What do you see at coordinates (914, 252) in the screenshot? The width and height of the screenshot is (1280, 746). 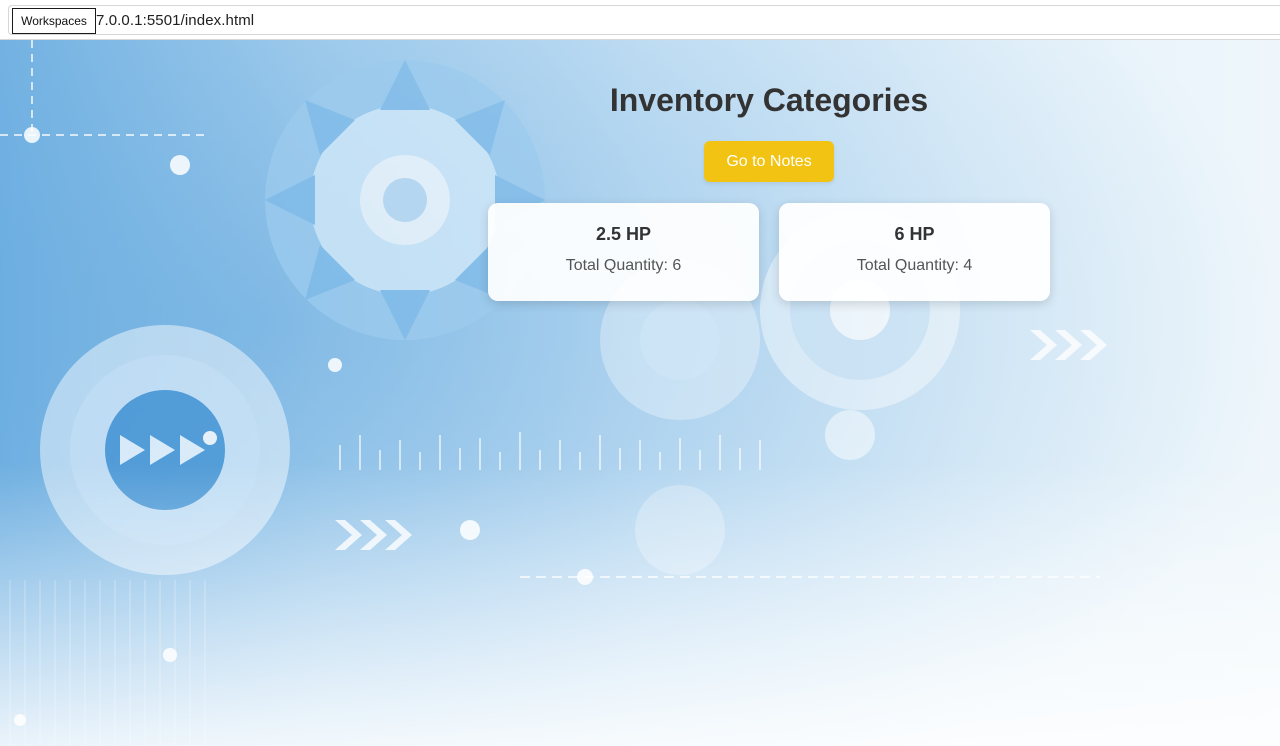 I see `category-card: 6 HP Total Quantity: 4` at bounding box center [914, 252].